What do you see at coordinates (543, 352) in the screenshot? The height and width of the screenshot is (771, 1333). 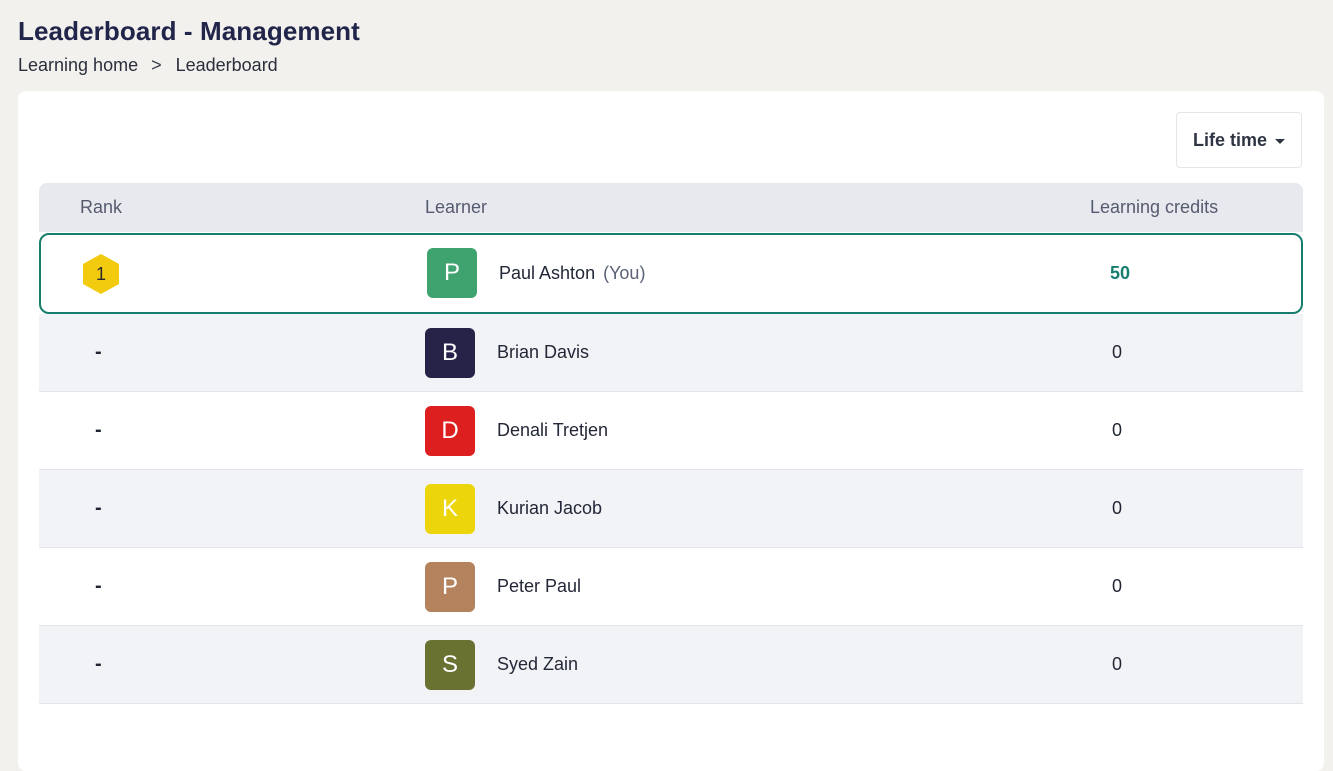 I see `learner-name: Brian Davis` at bounding box center [543, 352].